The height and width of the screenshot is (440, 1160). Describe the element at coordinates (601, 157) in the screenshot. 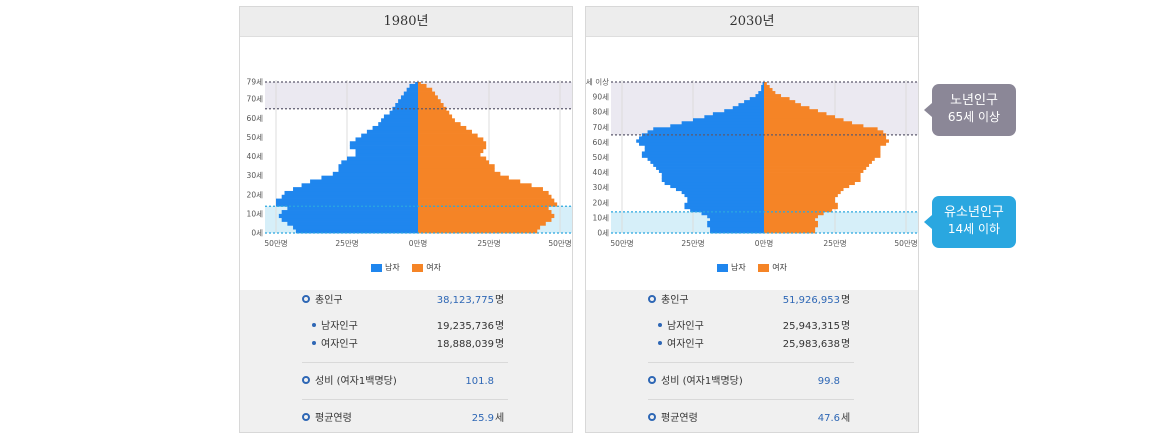

I see `y-tick-label: 50세` at that location.